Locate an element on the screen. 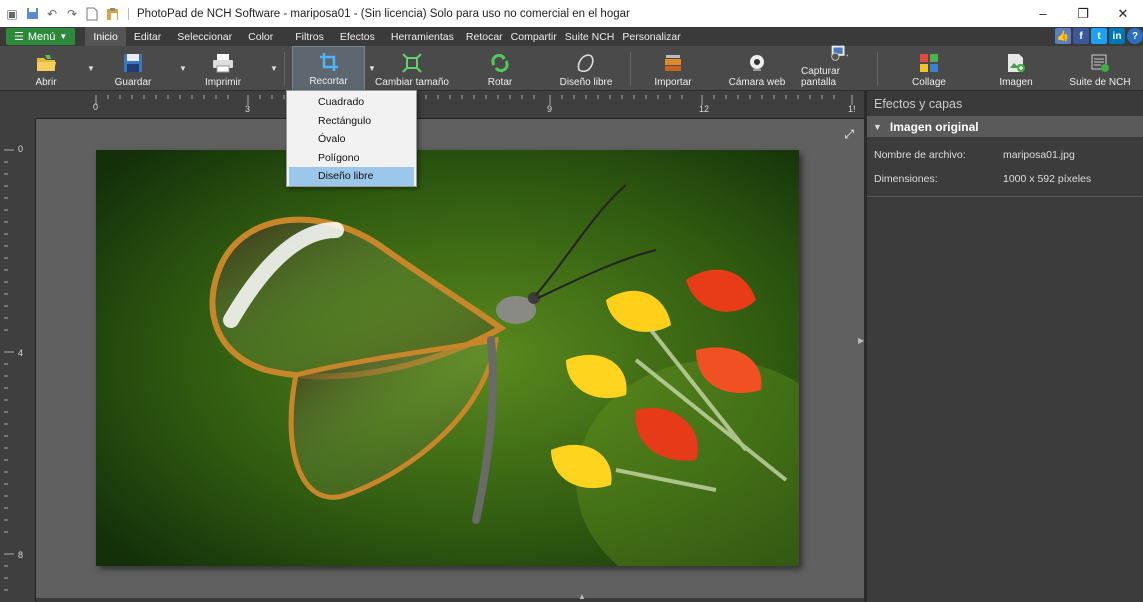 Image resolution: width=1143 pixels, height=602 pixels. save-dropdown-icon: ▼ is located at coordinates (183, 68).